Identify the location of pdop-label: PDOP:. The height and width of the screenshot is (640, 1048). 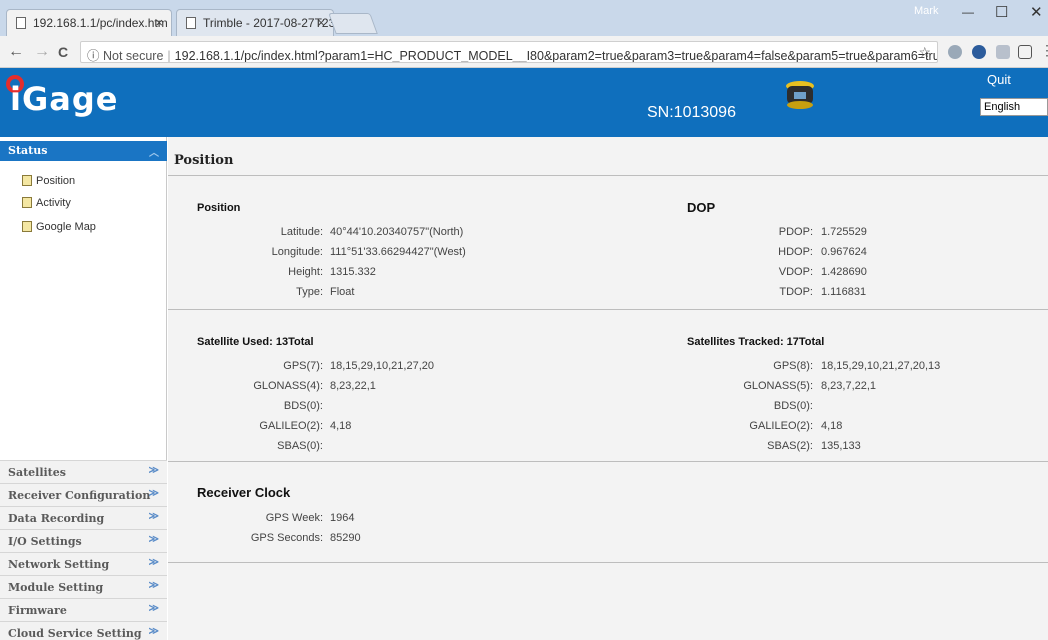
(795, 232).